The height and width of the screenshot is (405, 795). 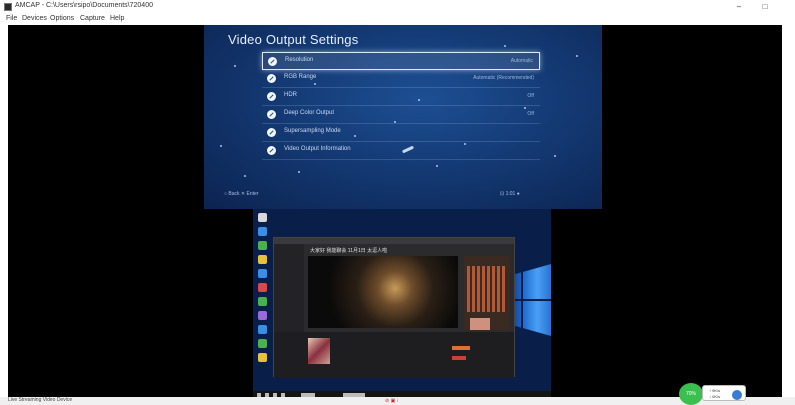 What do you see at coordinates (34, 18) in the screenshot?
I see `menu-devices: Devices` at bounding box center [34, 18].